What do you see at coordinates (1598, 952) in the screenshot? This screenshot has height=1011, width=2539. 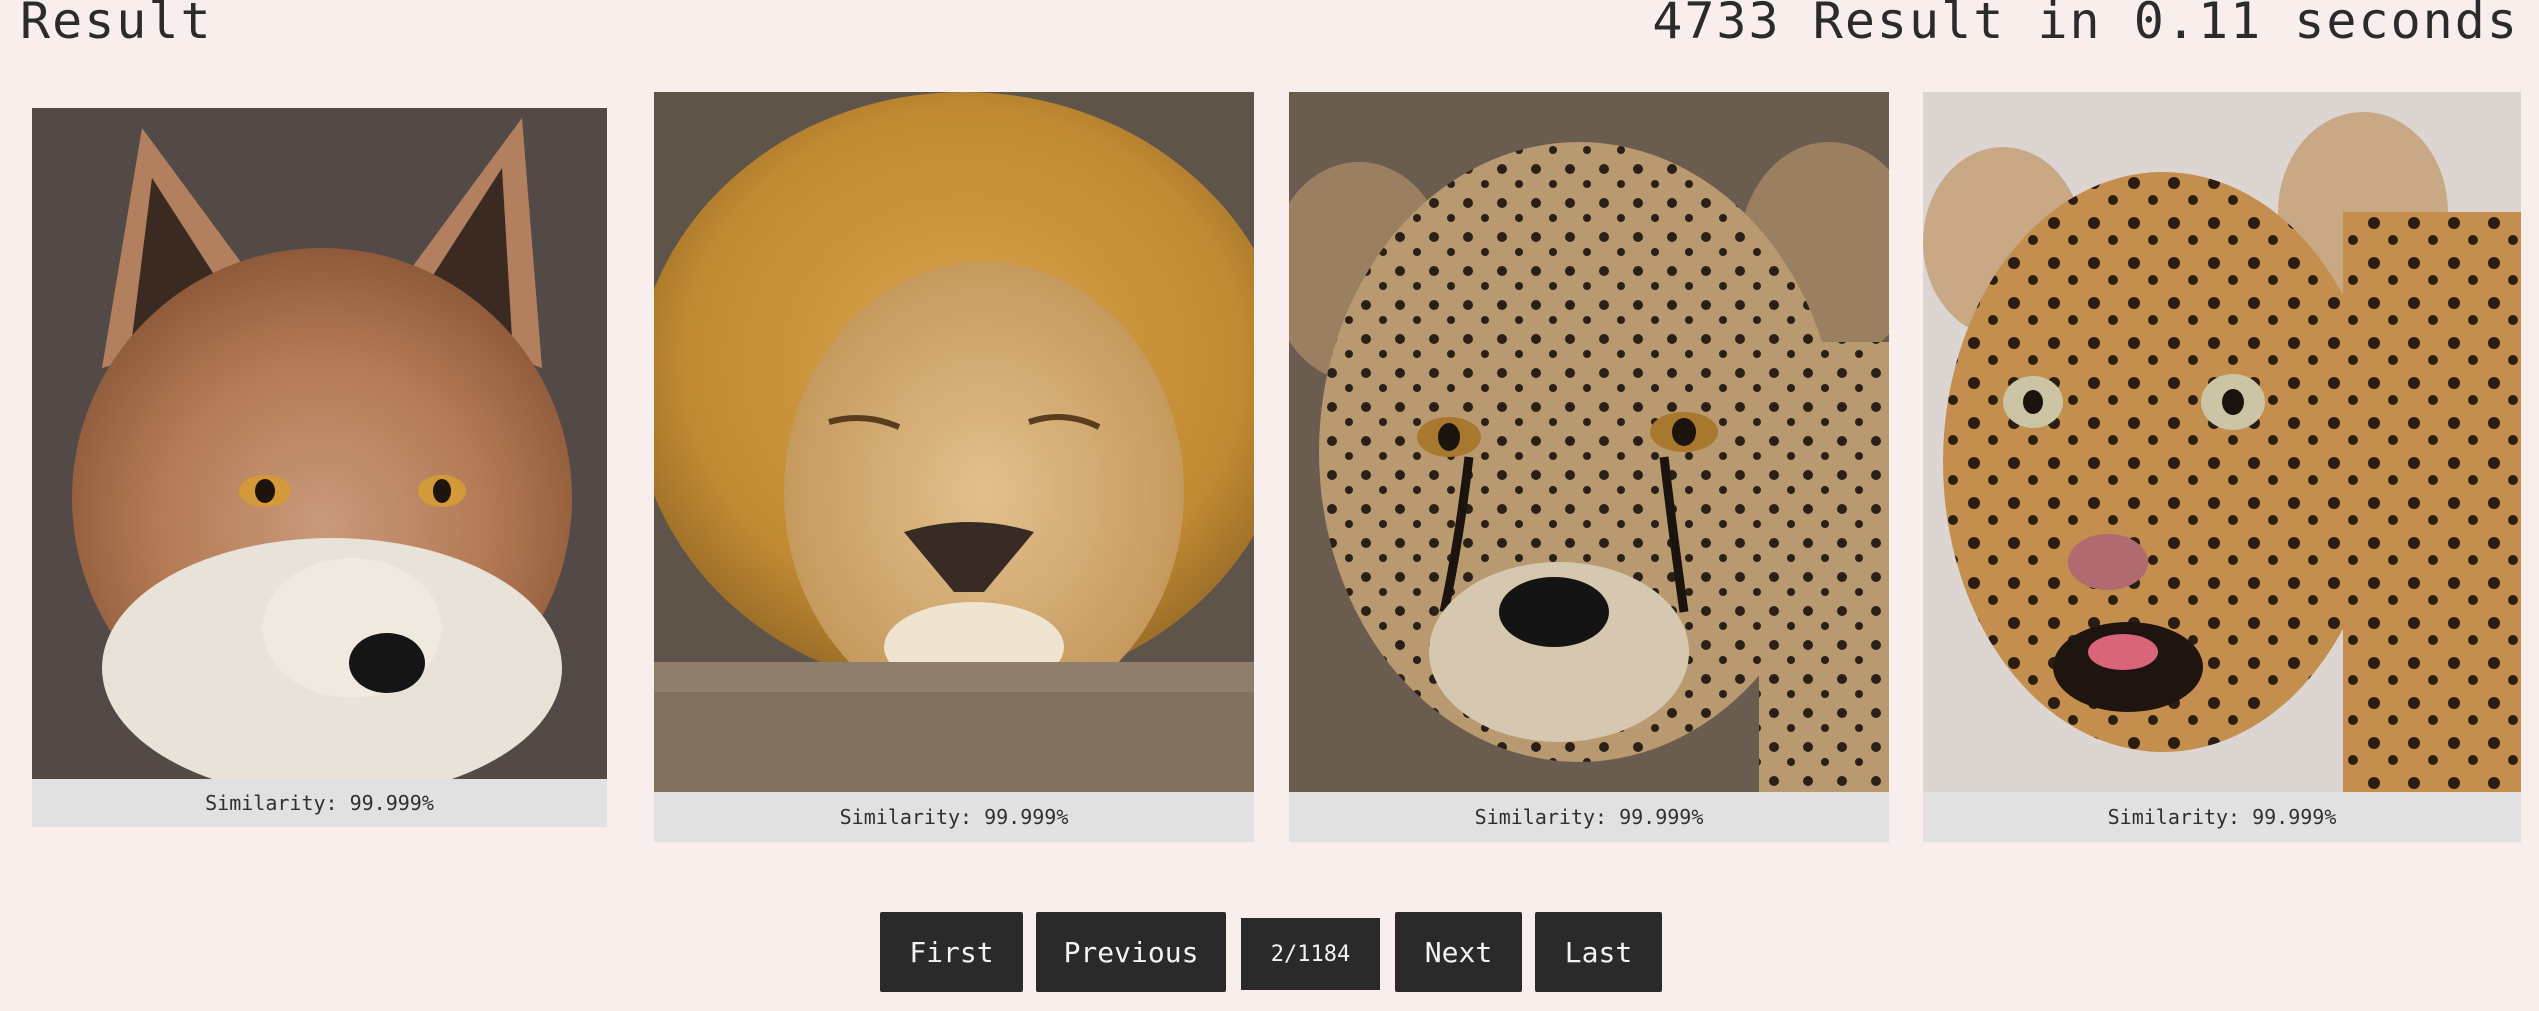 I see `last-page-button: Last` at bounding box center [1598, 952].